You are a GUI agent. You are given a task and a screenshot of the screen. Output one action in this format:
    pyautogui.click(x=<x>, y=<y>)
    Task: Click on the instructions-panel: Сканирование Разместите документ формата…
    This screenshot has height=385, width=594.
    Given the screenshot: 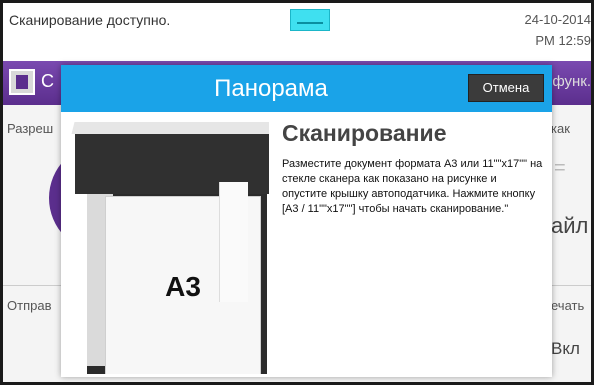 What is the action you would take?
    pyautogui.click(x=413, y=168)
    